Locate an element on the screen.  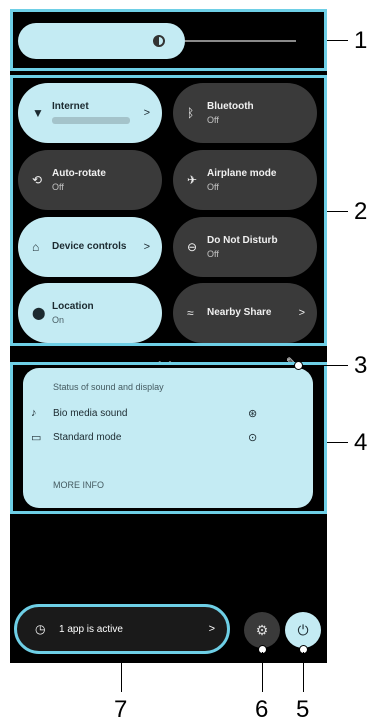
callout-1: 1 is located at coordinates (361, 40).